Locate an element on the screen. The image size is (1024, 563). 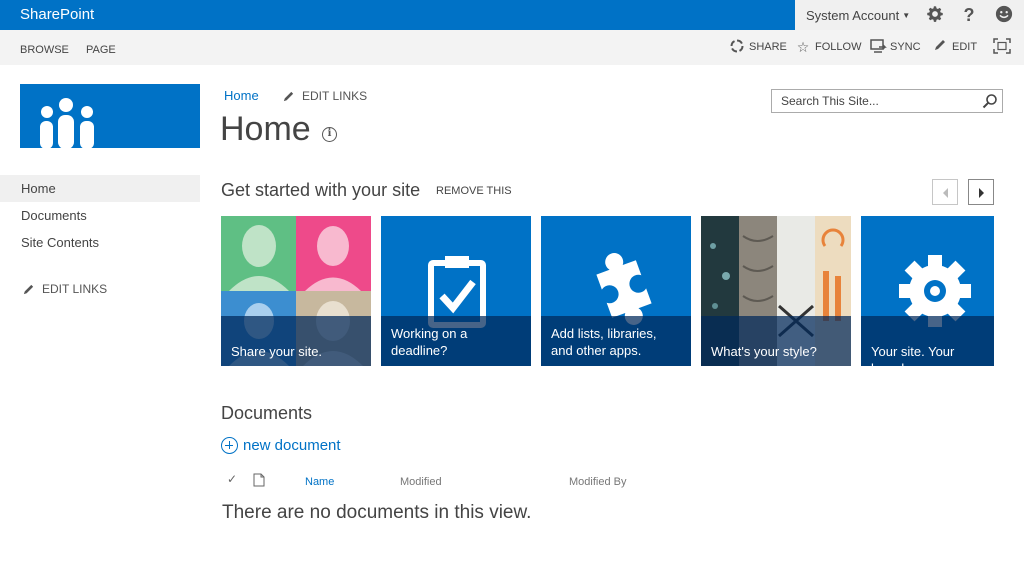
document-type-icon is located at coordinates (259, 480).